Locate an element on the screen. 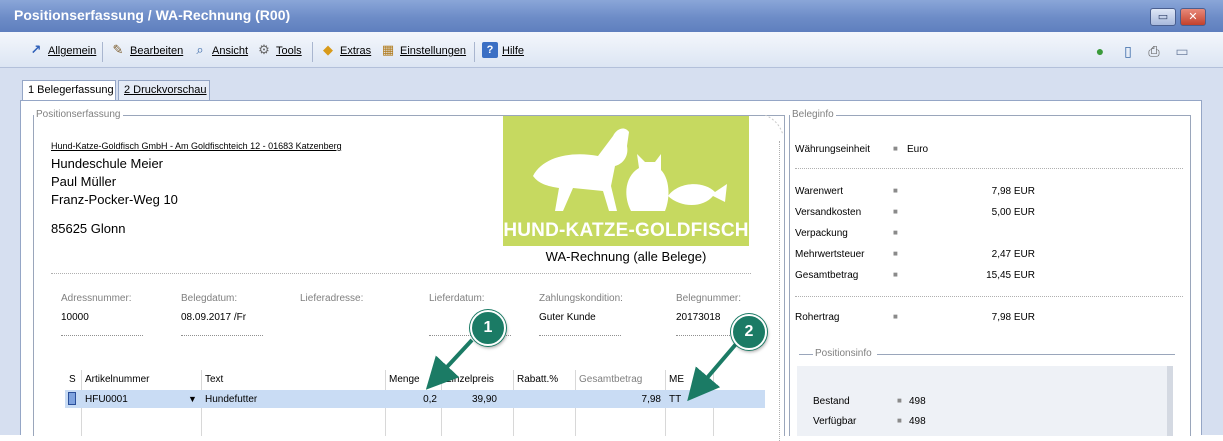  callout-badge-2: 2 is located at coordinates (749, 332).